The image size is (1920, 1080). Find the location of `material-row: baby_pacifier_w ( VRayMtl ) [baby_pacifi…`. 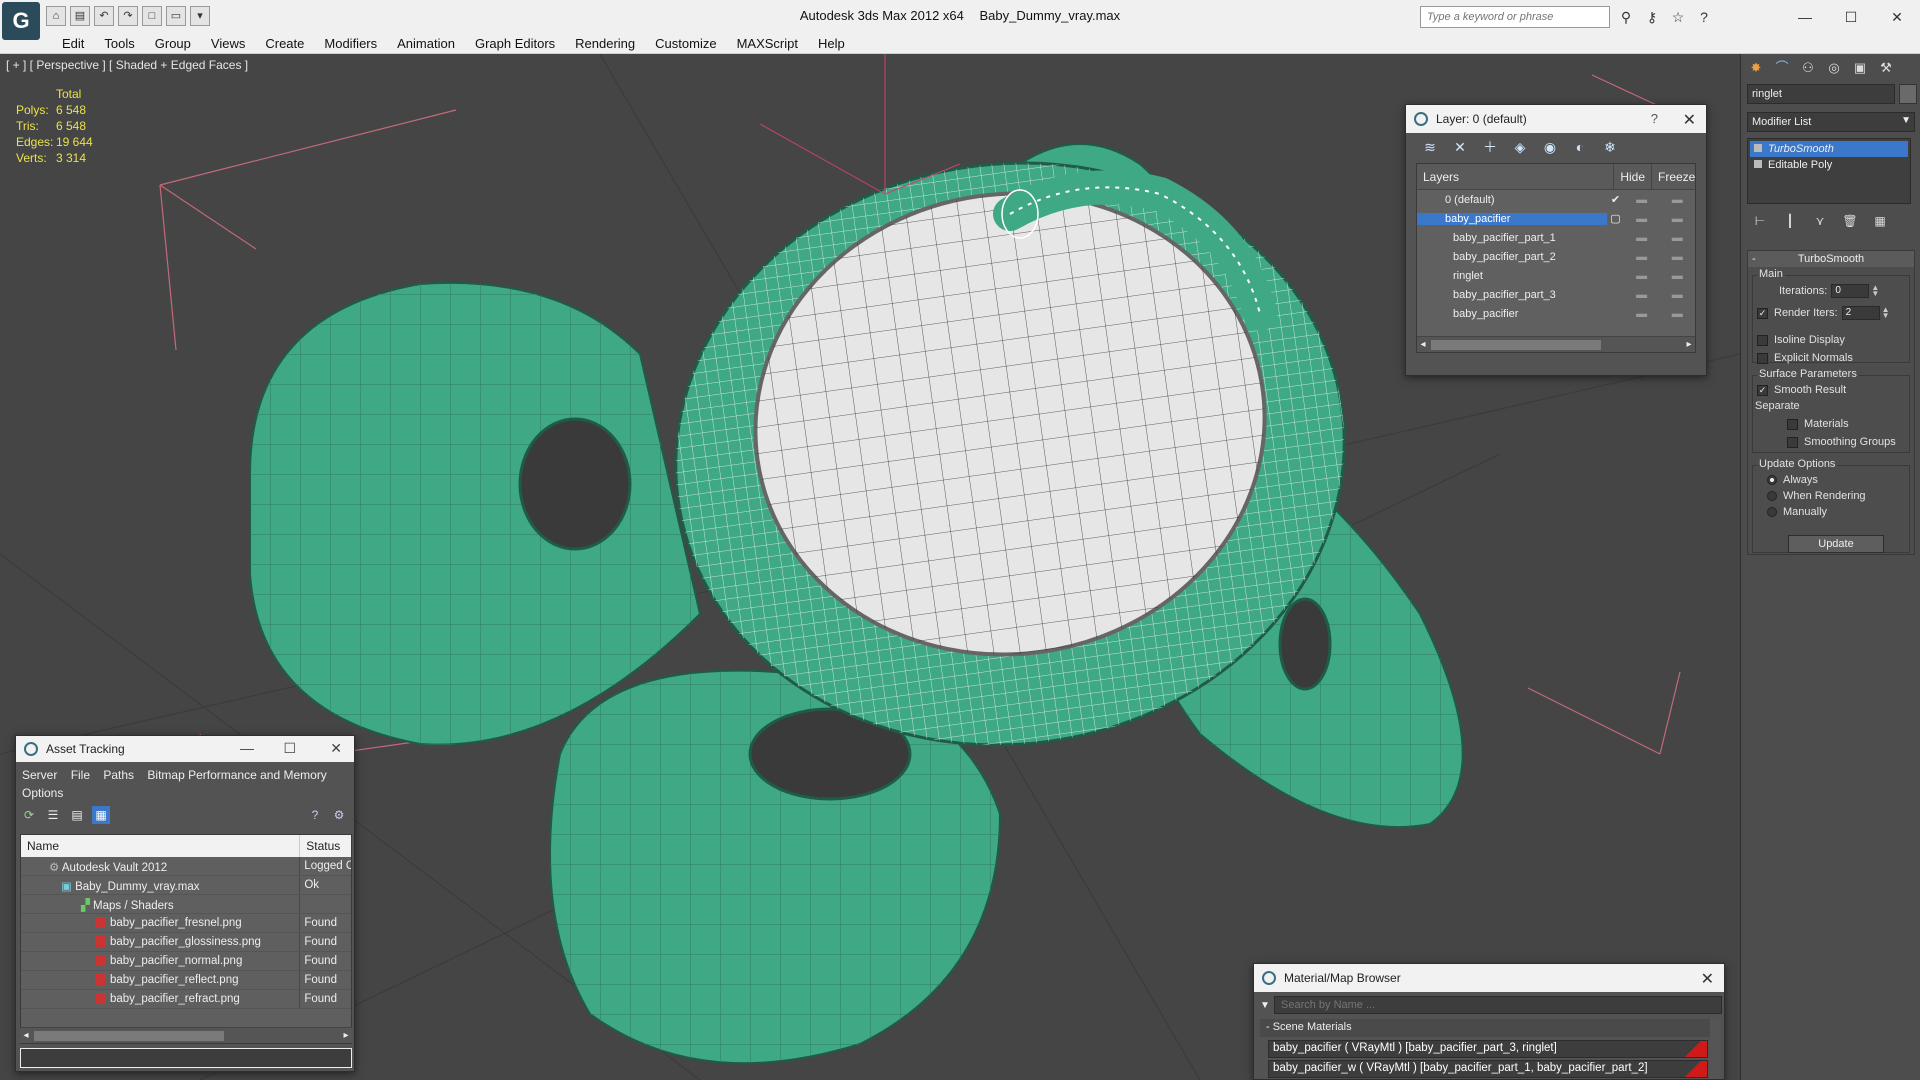

material-row: baby_pacifier_w ( VRayMtl ) [baby_pacifi… is located at coordinates (1488, 1069).